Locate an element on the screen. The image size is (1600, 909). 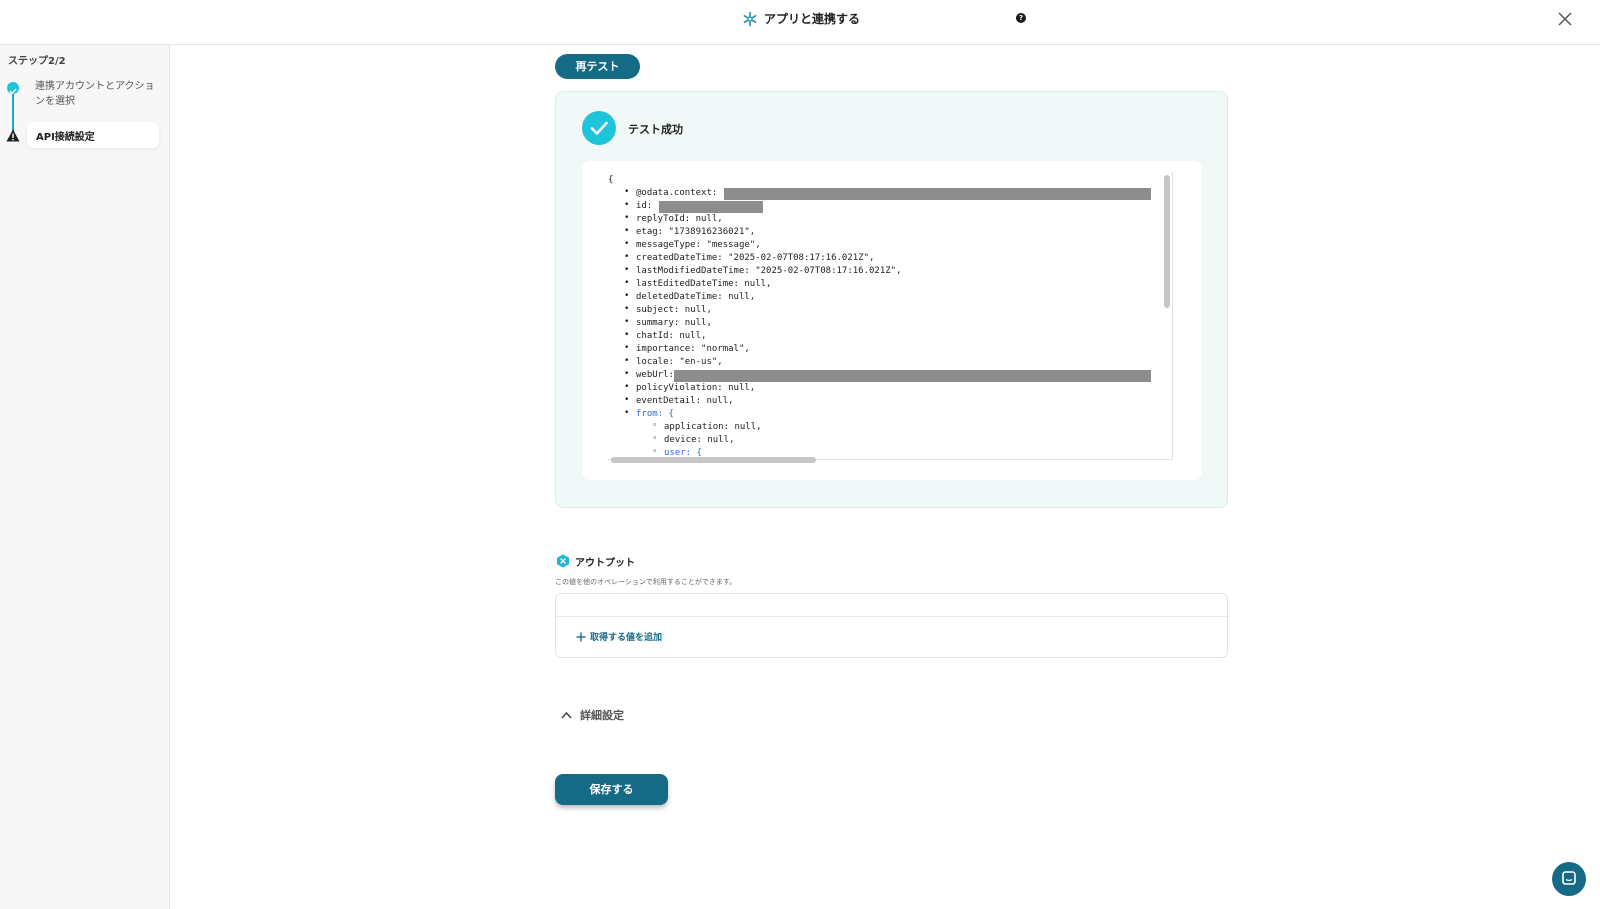
chevron-up-icon is located at coordinates (566, 715).